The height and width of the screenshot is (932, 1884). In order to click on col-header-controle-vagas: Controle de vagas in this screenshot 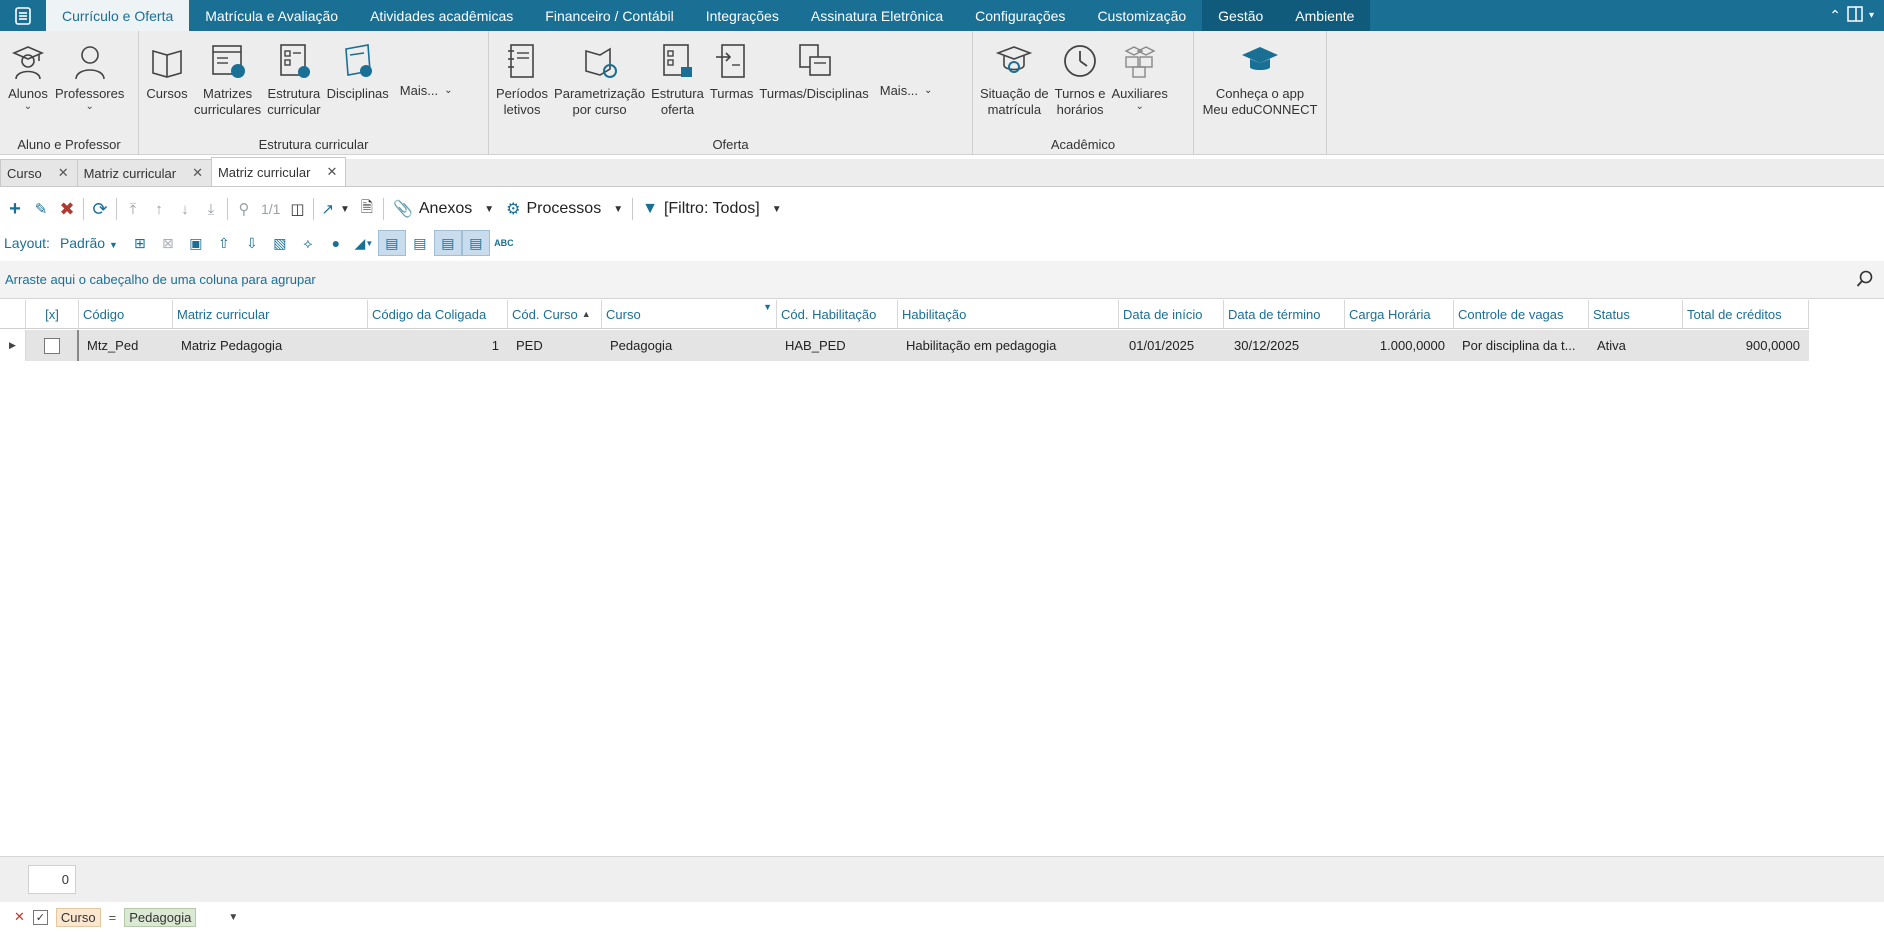, I will do `click(1521, 314)`.